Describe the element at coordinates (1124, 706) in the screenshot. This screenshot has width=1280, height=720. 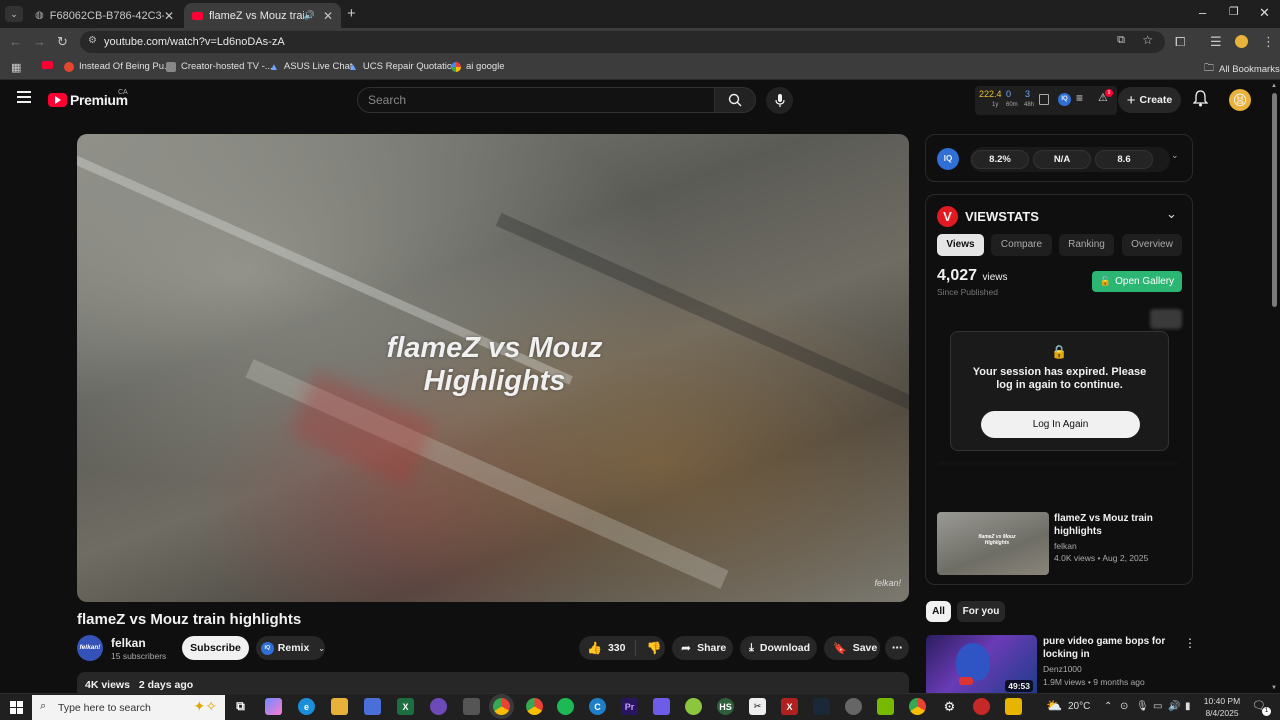
I see `tray-app-icon: ⊙` at that location.